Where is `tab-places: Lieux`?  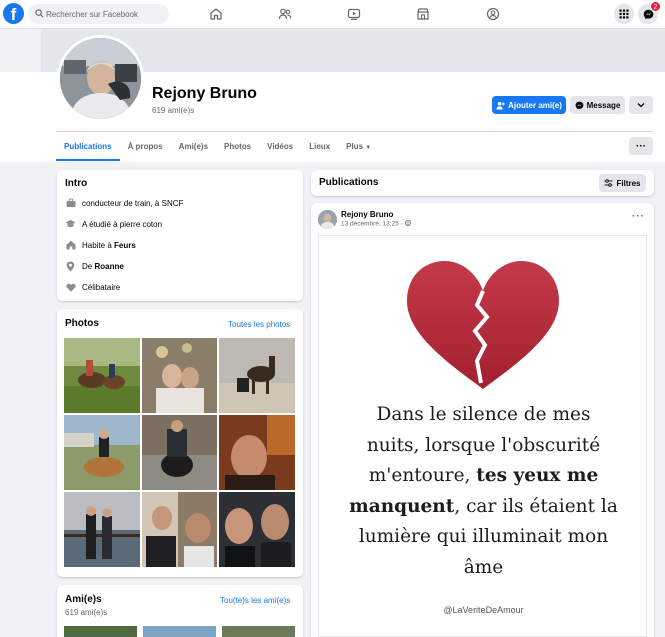 tab-places: Lieux is located at coordinates (319, 146).